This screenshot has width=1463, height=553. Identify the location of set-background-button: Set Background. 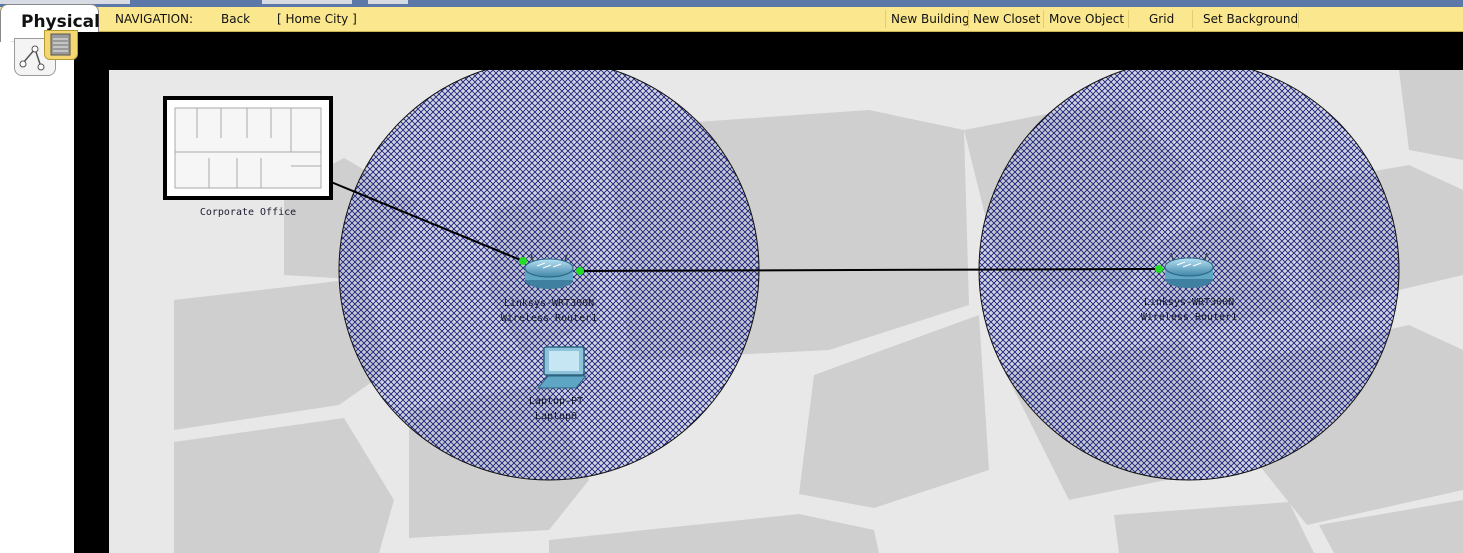
(1250, 19).